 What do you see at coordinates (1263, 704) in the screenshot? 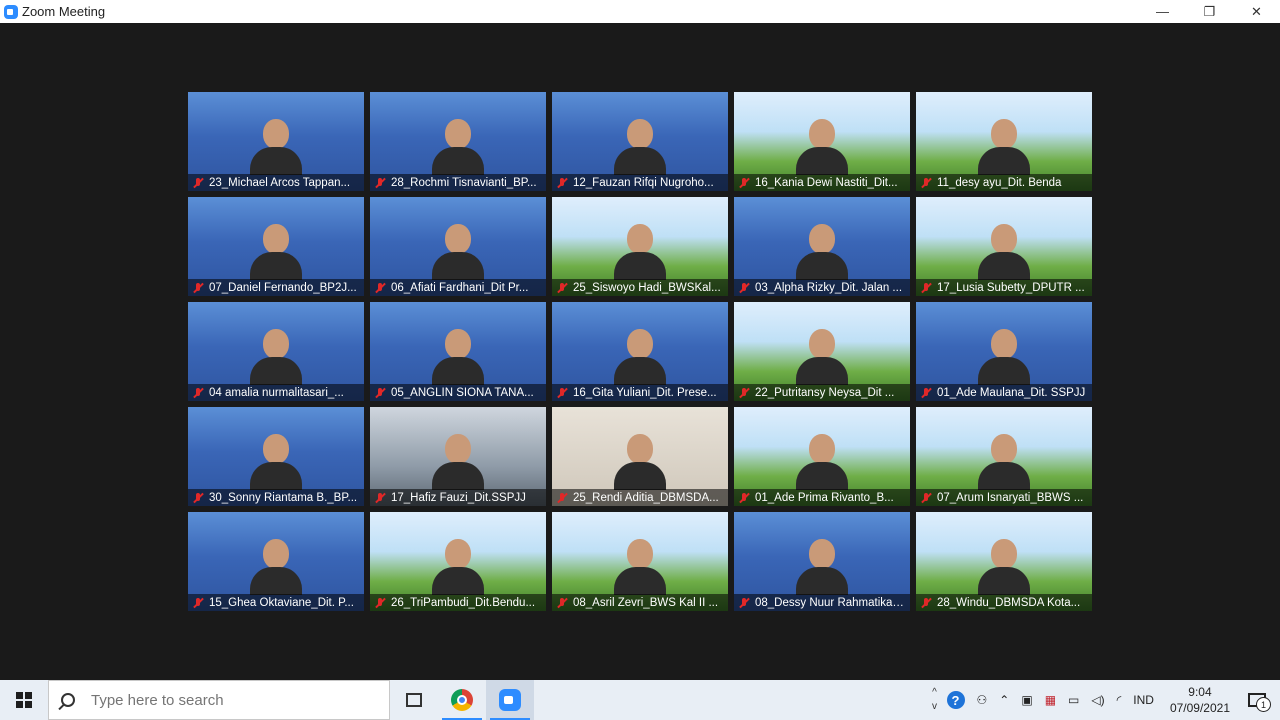
I see `notification-count: 1` at bounding box center [1263, 704].